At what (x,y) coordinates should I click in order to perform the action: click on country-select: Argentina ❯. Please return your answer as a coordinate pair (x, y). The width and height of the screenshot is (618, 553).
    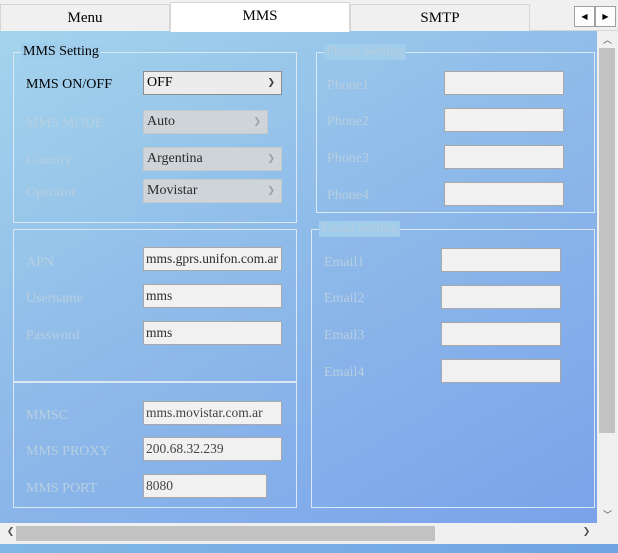
    Looking at the image, I should click on (212, 159).